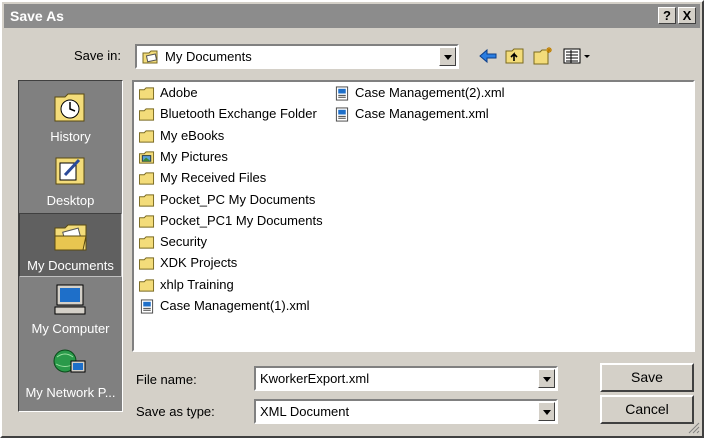  What do you see at coordinates (70, 200) in the screenshot?
I see `place-label: Desktop` at bounding box center [70, 200].